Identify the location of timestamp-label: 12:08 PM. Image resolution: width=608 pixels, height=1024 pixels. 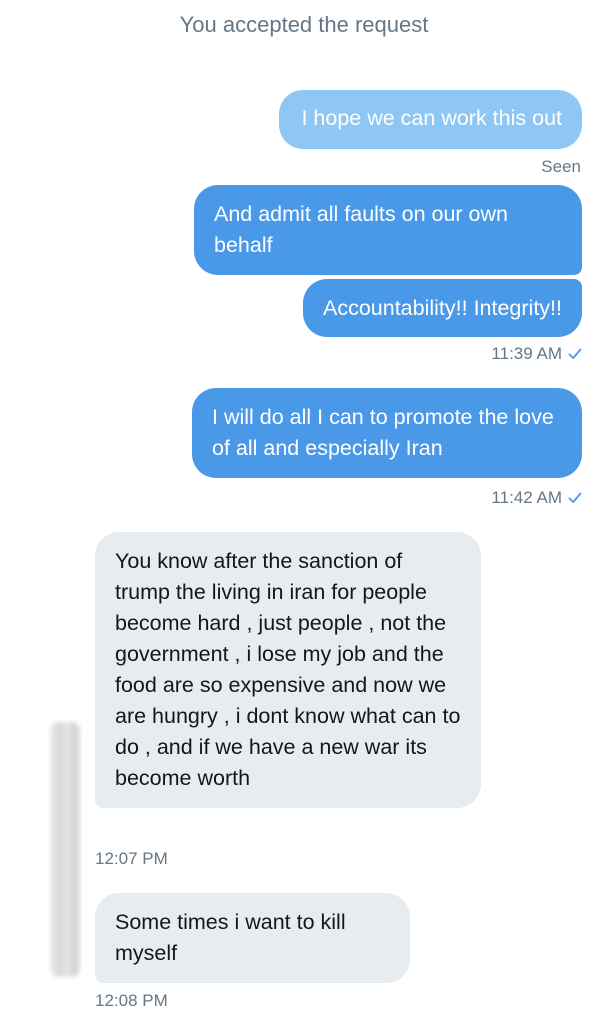
(131, 1000).